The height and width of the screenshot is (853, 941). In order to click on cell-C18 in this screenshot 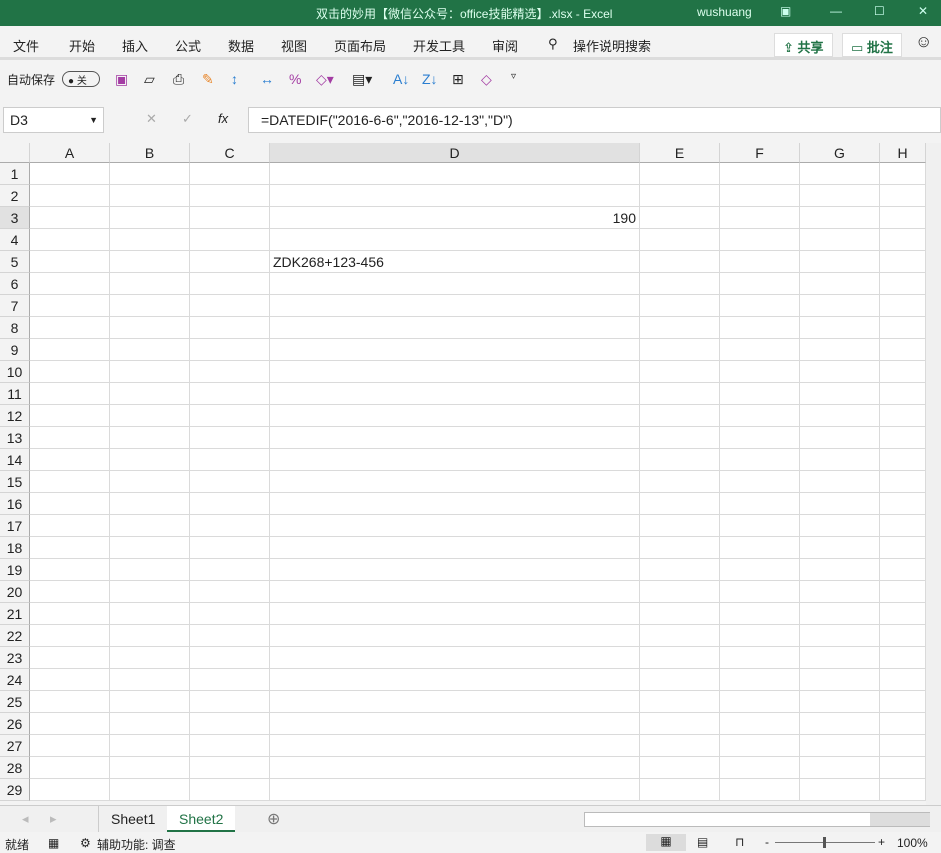, I will do `click(230, 548)`.